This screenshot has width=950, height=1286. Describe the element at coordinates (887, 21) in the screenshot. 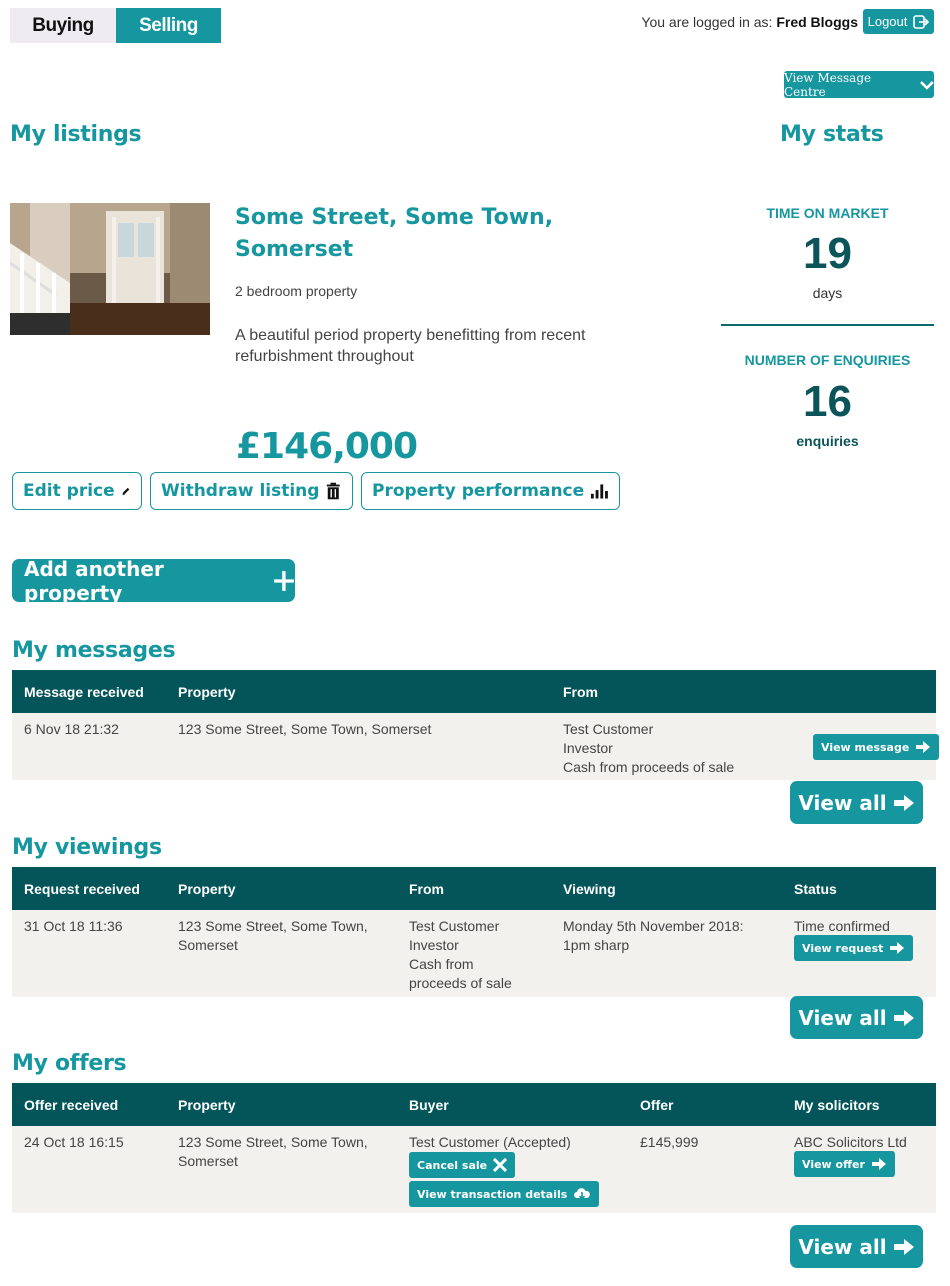

I see `logout-label: Logout` at that location.